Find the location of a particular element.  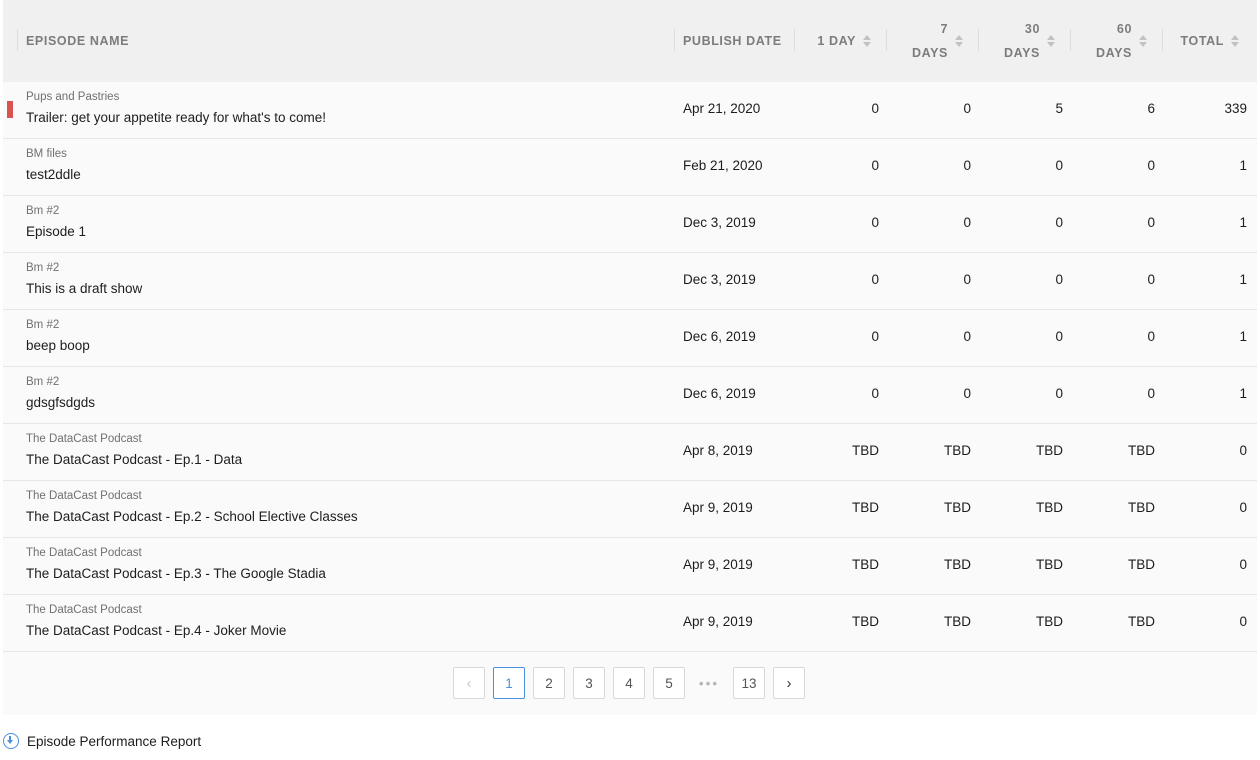

episode-title: The DataCast Podcast - Ep.1 - Data is located at coordinates (134, 459).